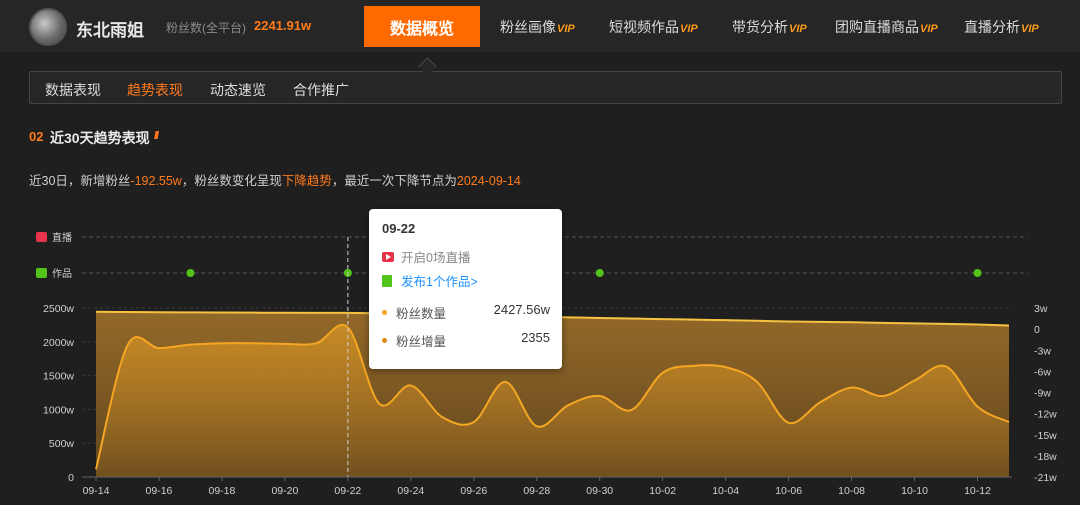  Describe the element at coordinates (80, 181) in the screenshot. I see `summary-prefix: 近30日，新增粉丝` at that location.